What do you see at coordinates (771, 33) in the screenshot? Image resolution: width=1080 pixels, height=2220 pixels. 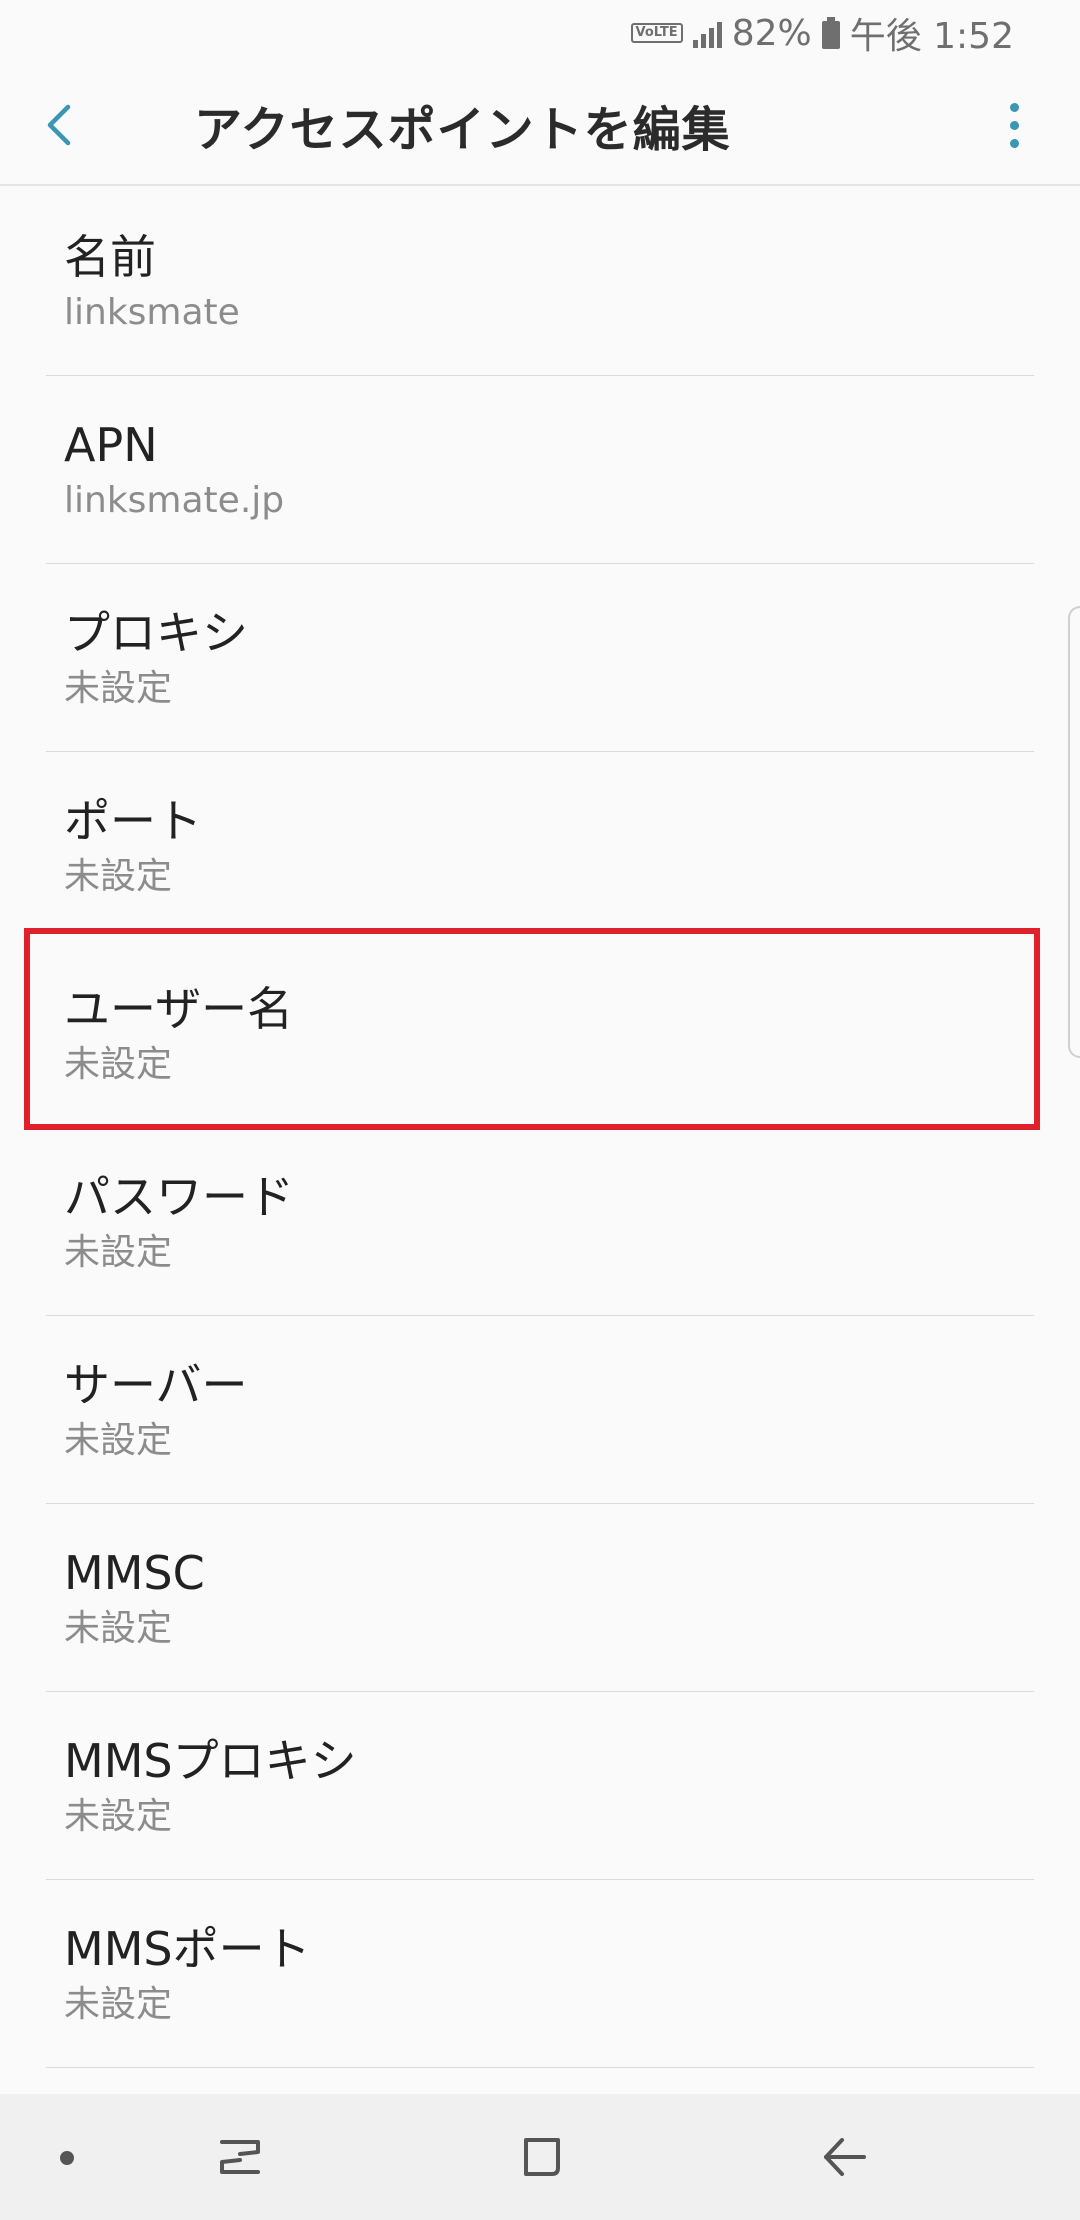 I see `battery-percent: 82%` at bounding box center [771, 33].